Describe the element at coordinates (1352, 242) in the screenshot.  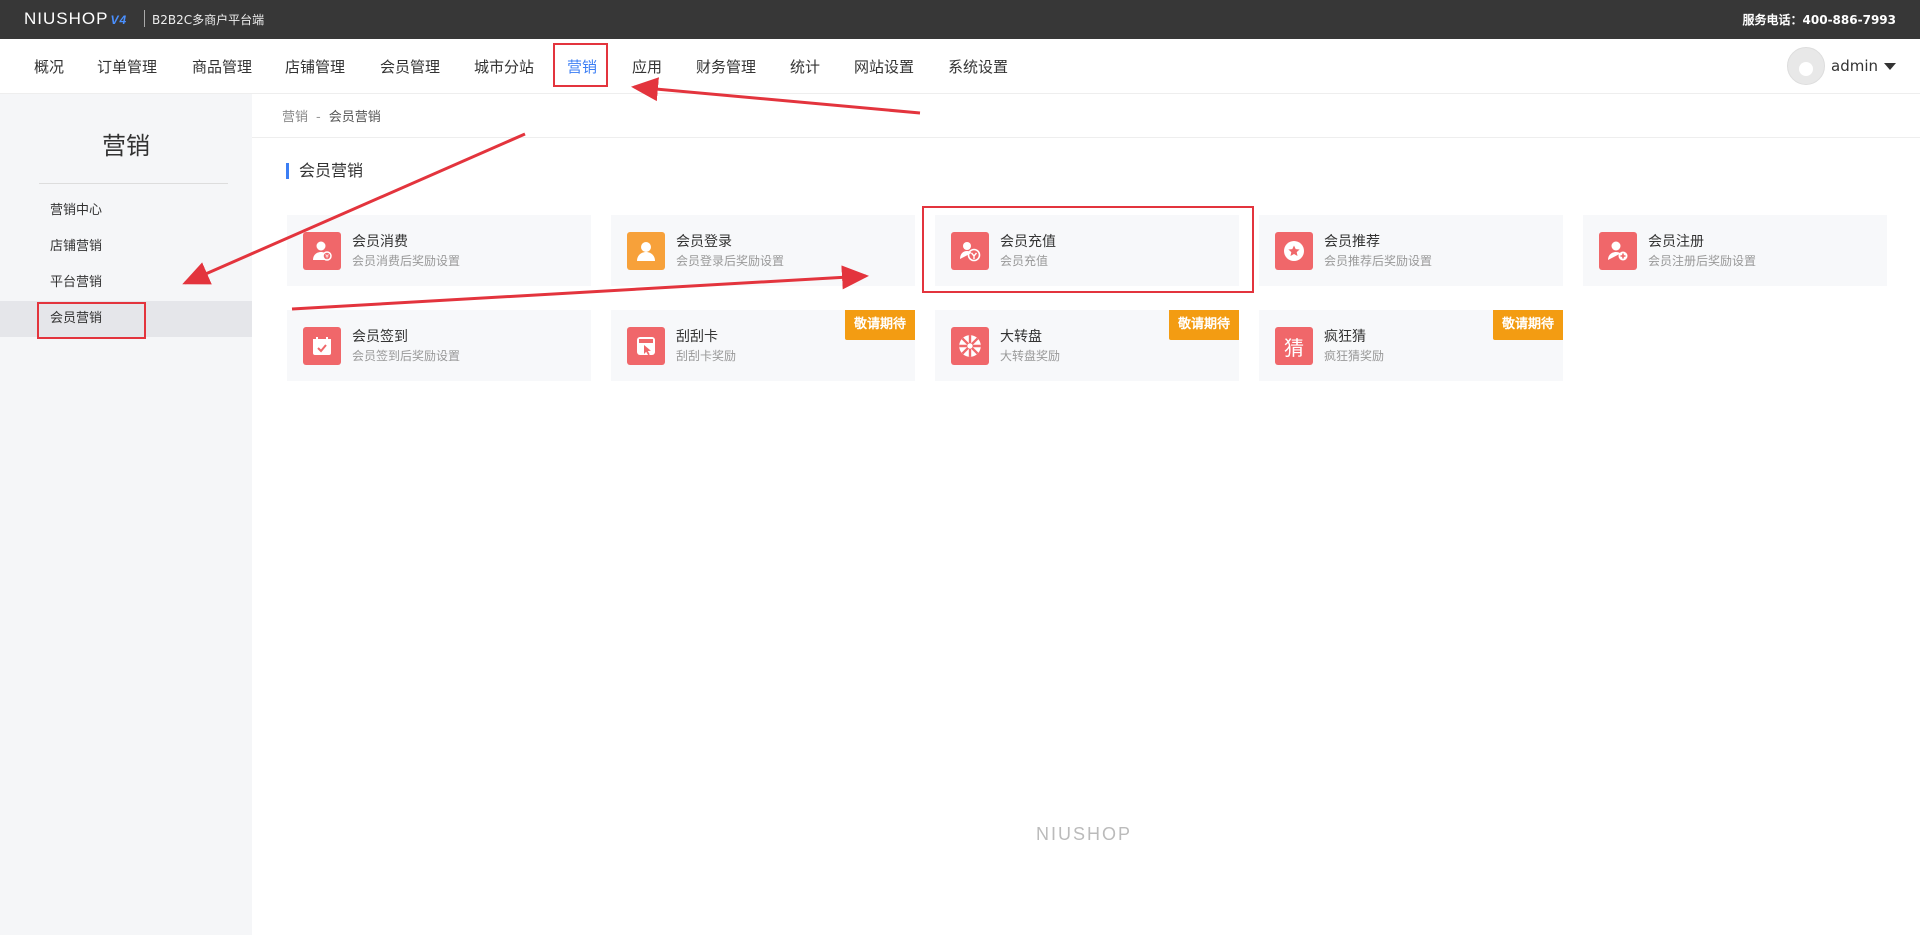
I see `card-name: 会员推荐` at that location.